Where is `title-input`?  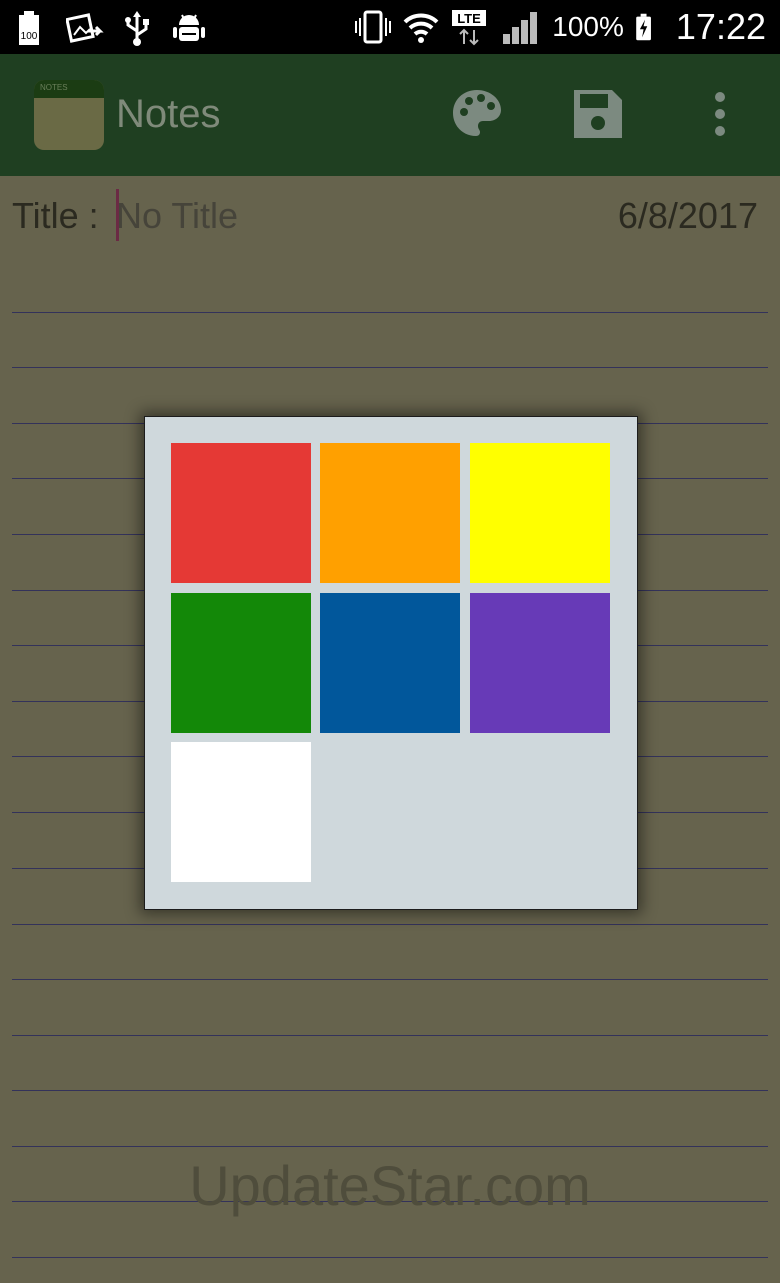
title-input is located at coordinates (316, 216).